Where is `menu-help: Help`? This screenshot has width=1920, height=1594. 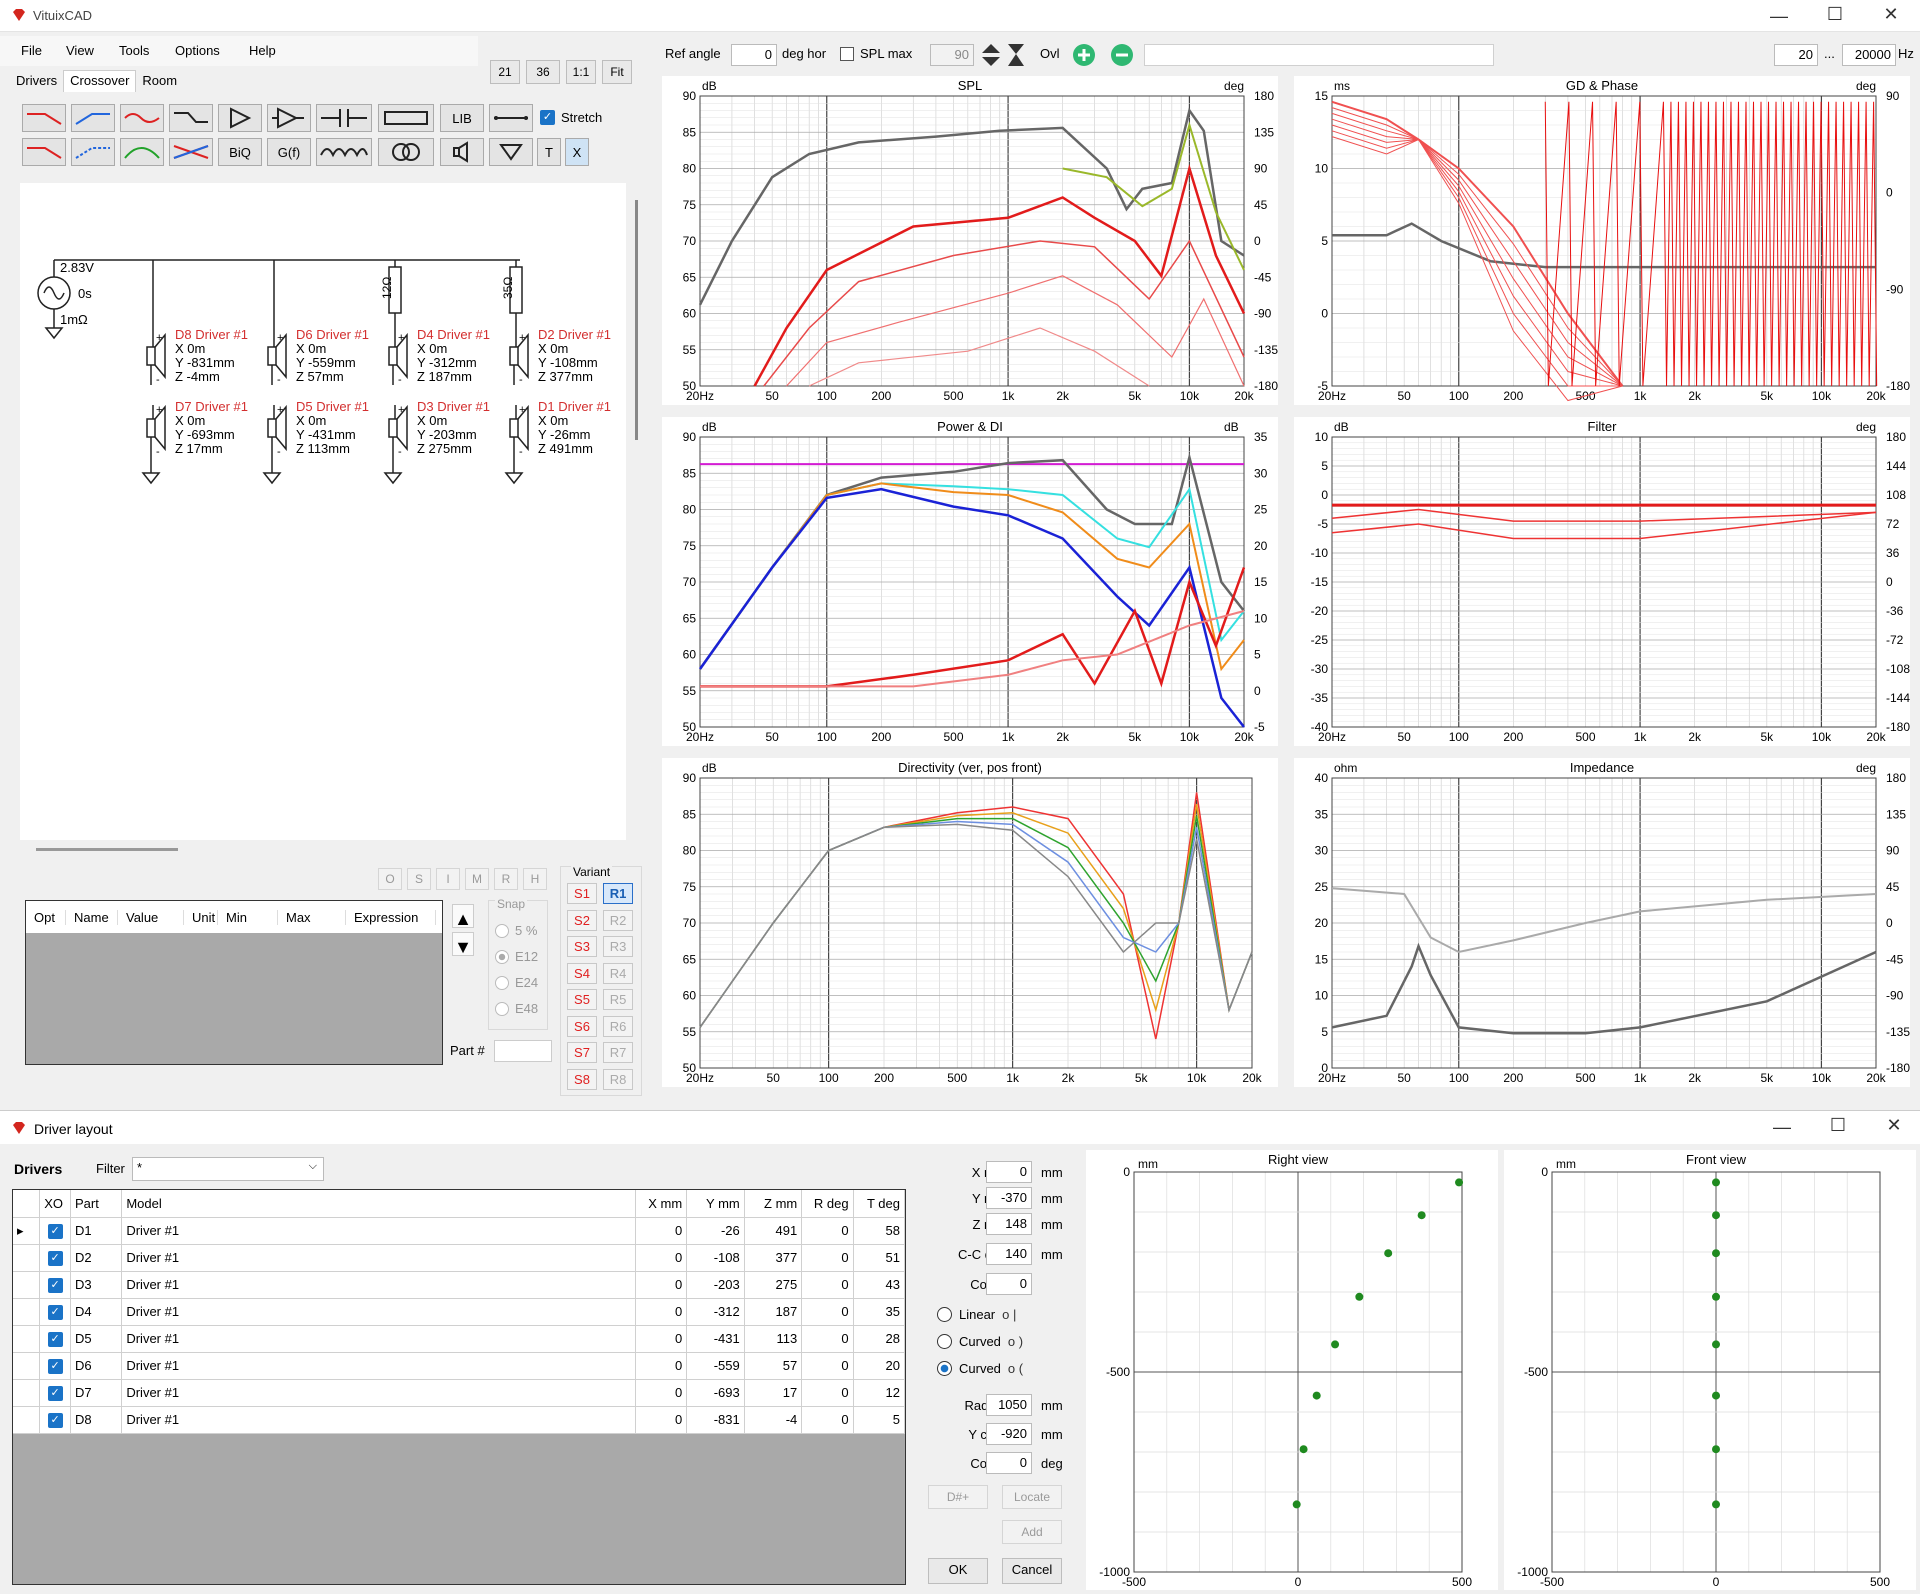 menu-help: Help is located at coordinates (262, 50).